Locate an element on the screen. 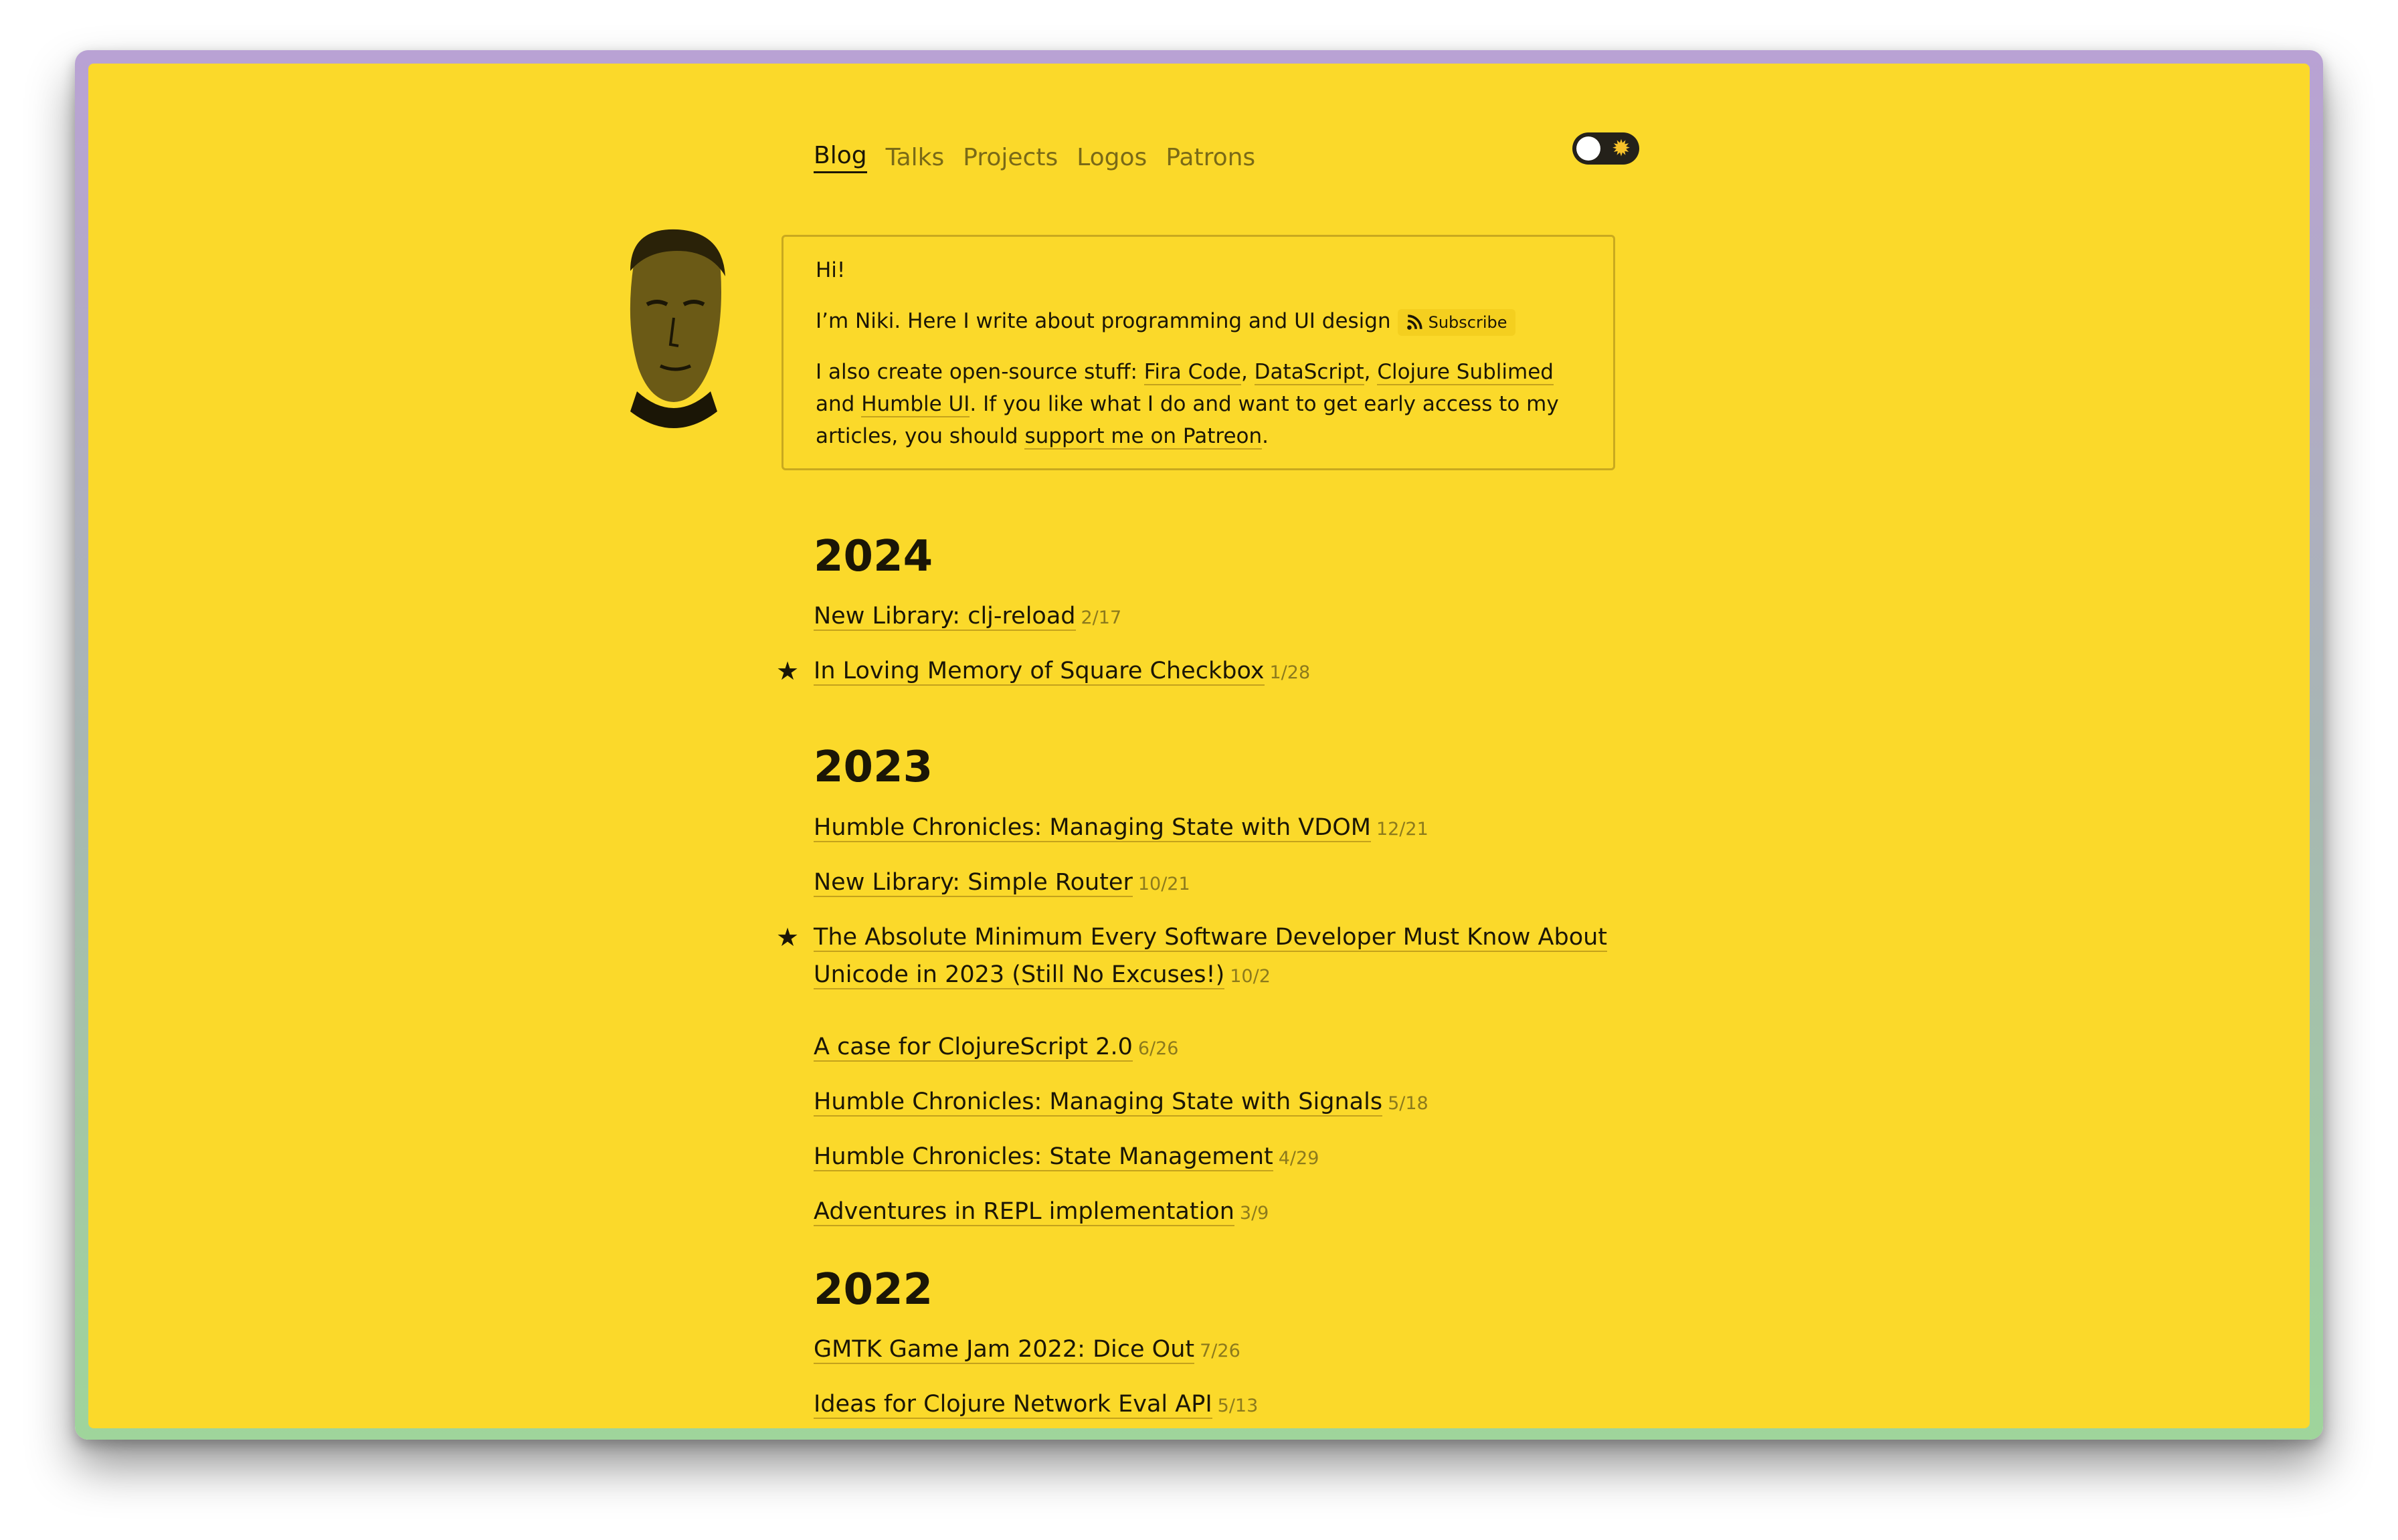  post-date: 5/13 is located at coordinates (1238, 1405).